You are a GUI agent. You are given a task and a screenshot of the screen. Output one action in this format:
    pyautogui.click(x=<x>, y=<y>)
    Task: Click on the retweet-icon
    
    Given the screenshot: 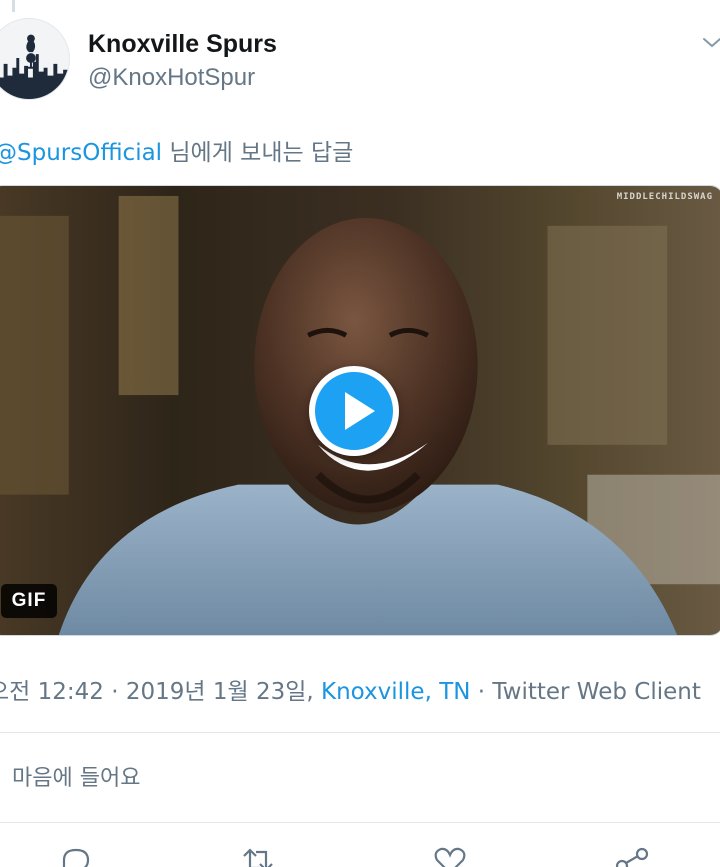 What is the action you would take?
    pyautogui.click(x=258, y=856)
    